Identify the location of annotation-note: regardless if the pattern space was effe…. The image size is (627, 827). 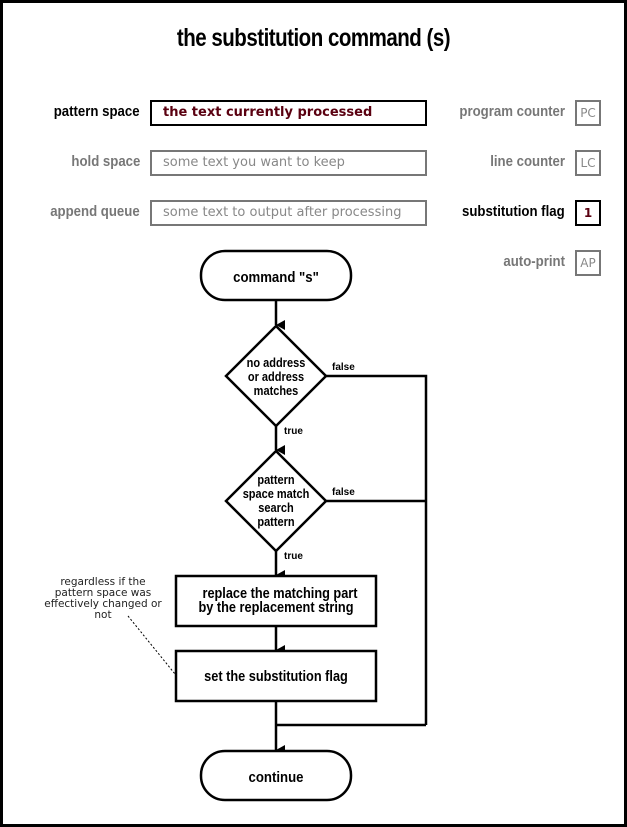
(103, 598).